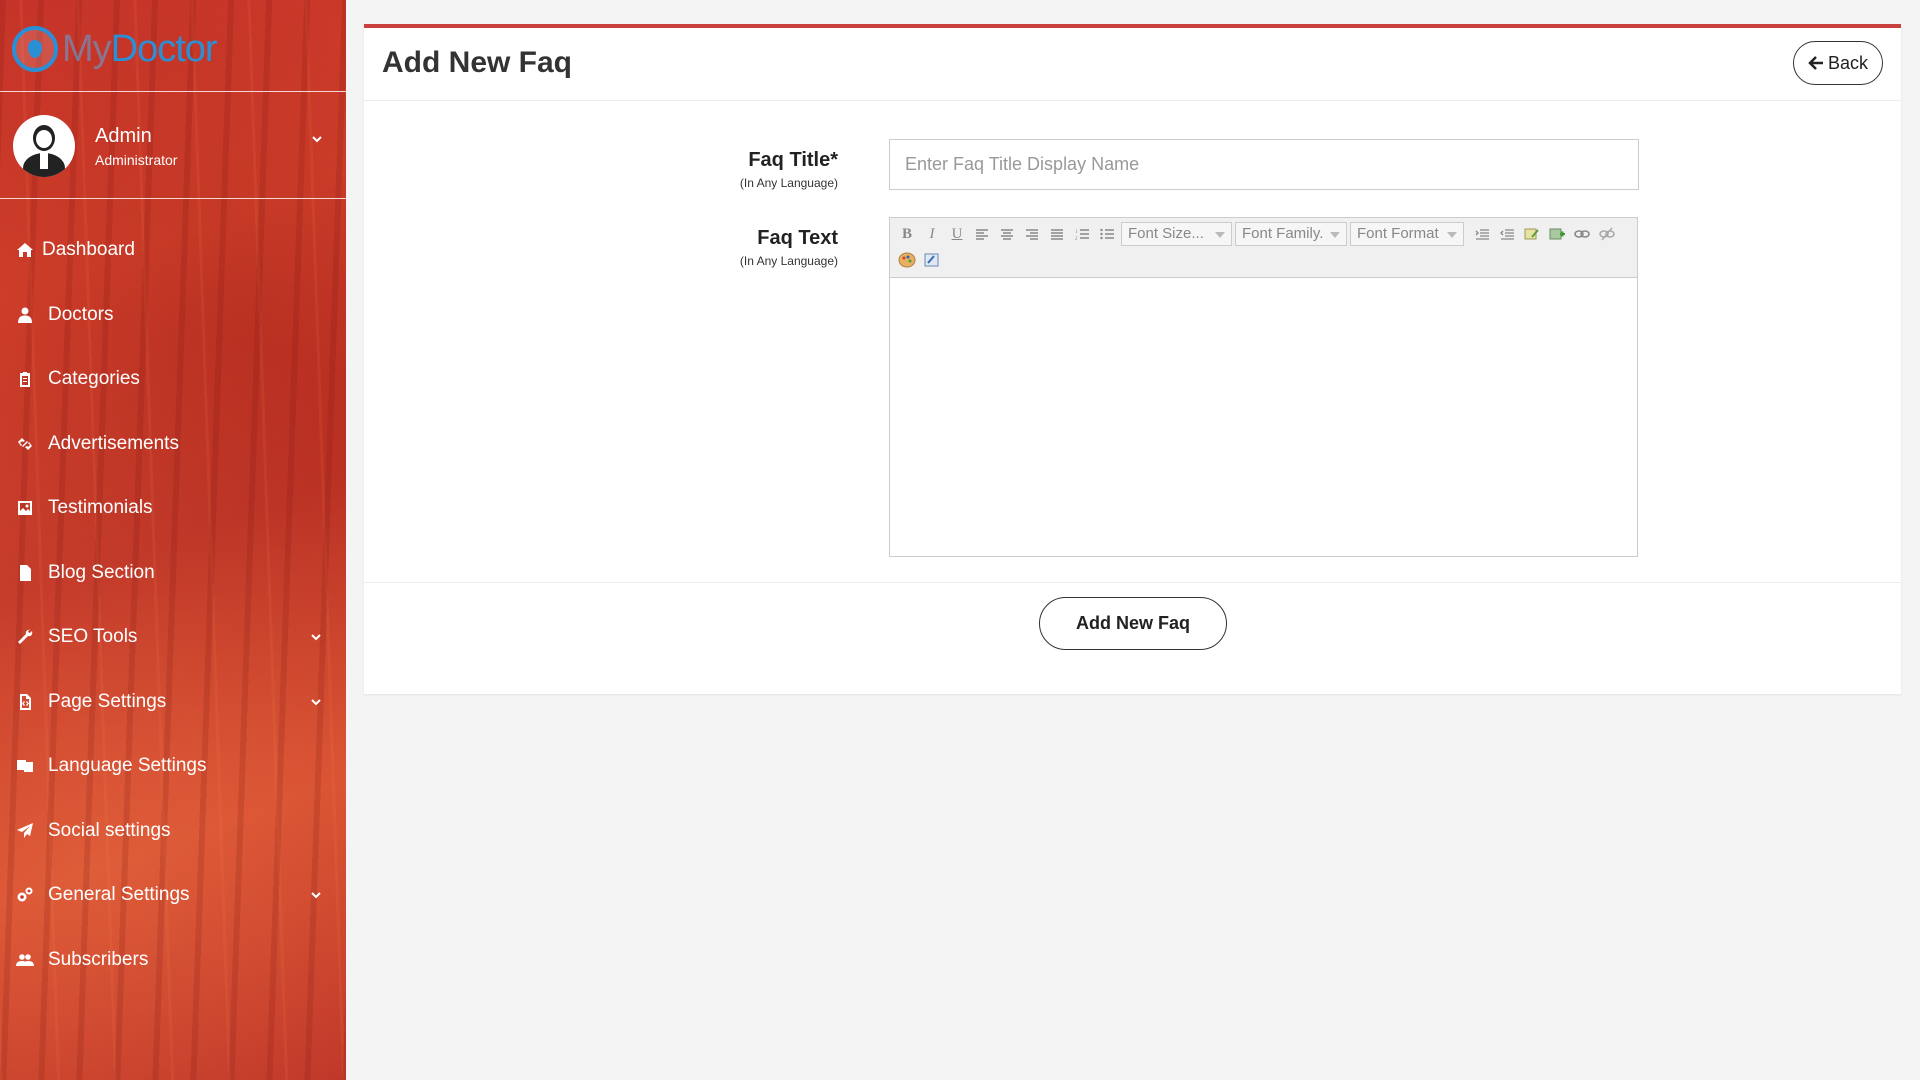  I want to click on sidebar-item-label: Doctors, so click(81, 314).